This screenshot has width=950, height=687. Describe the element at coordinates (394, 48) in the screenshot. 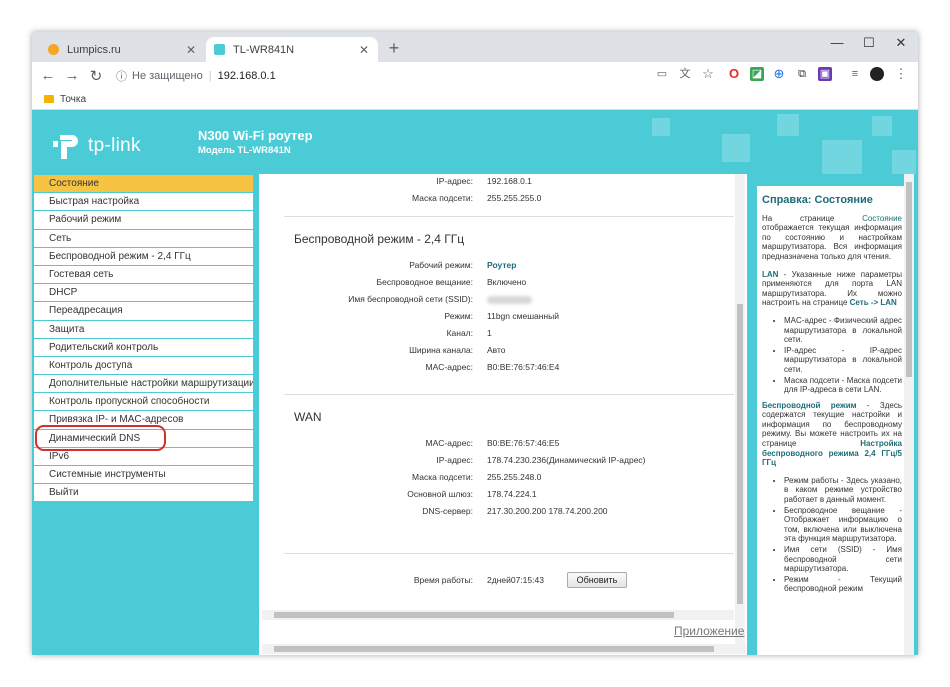

I see `new-tab-button: +` at that location.